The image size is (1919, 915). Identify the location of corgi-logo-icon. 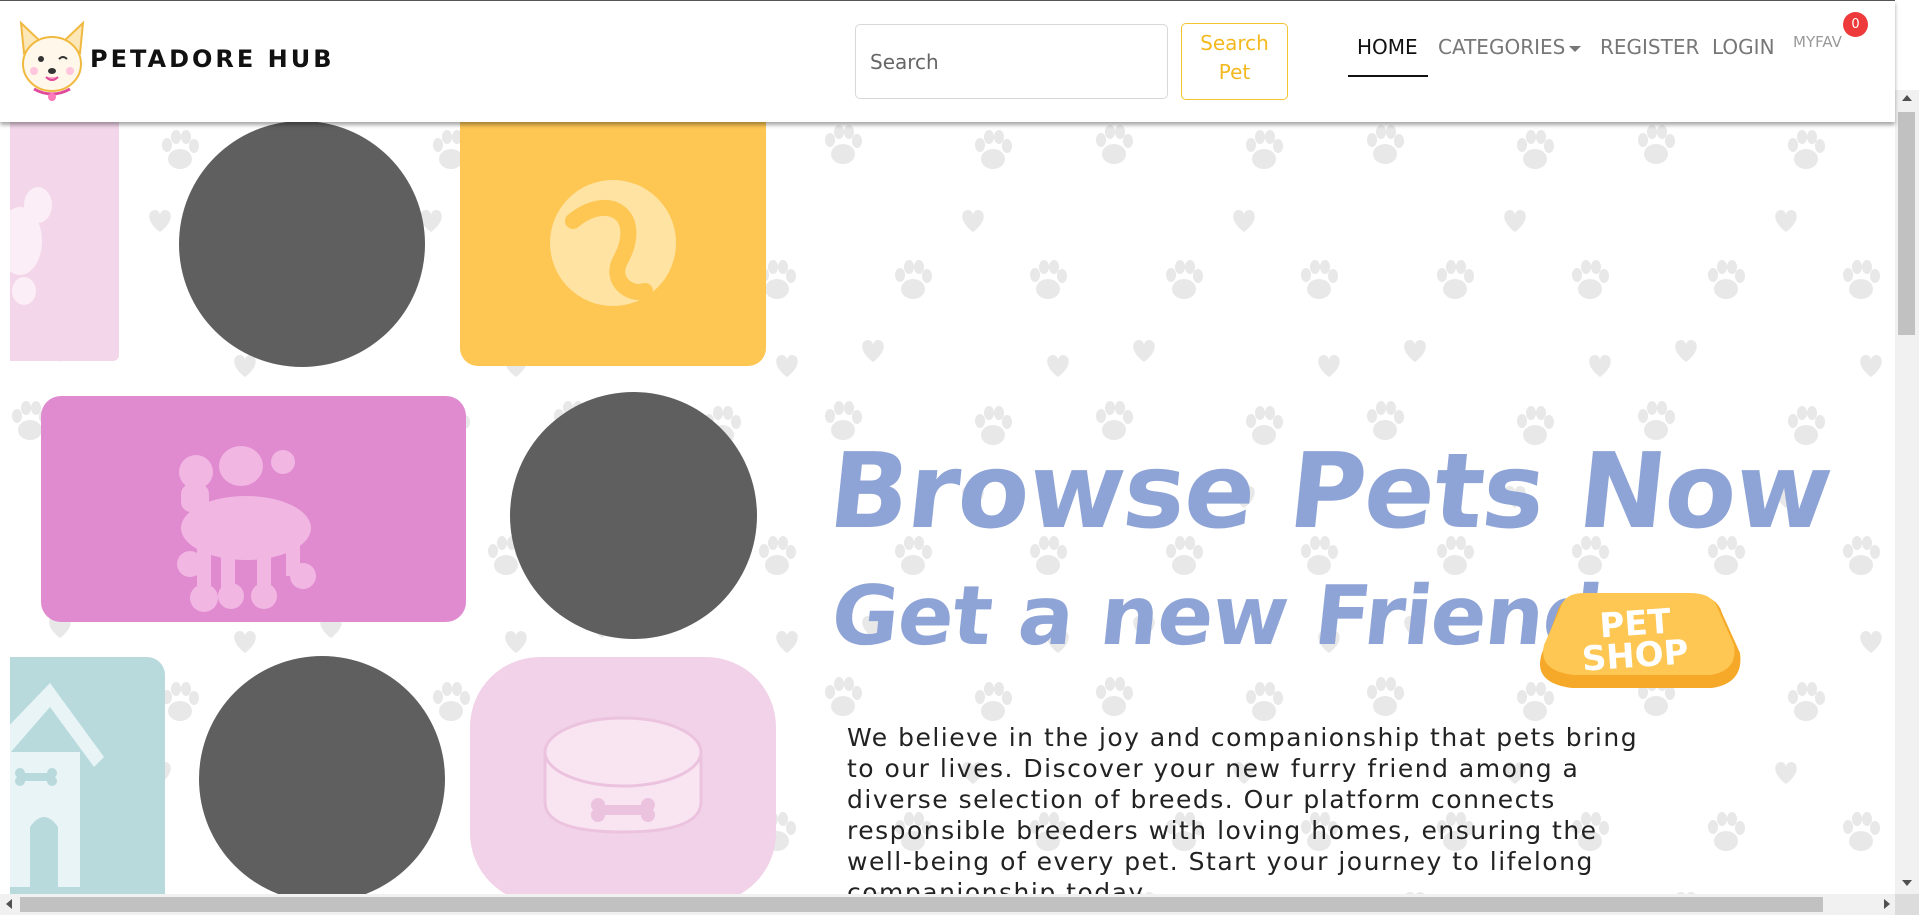
(52, 62).